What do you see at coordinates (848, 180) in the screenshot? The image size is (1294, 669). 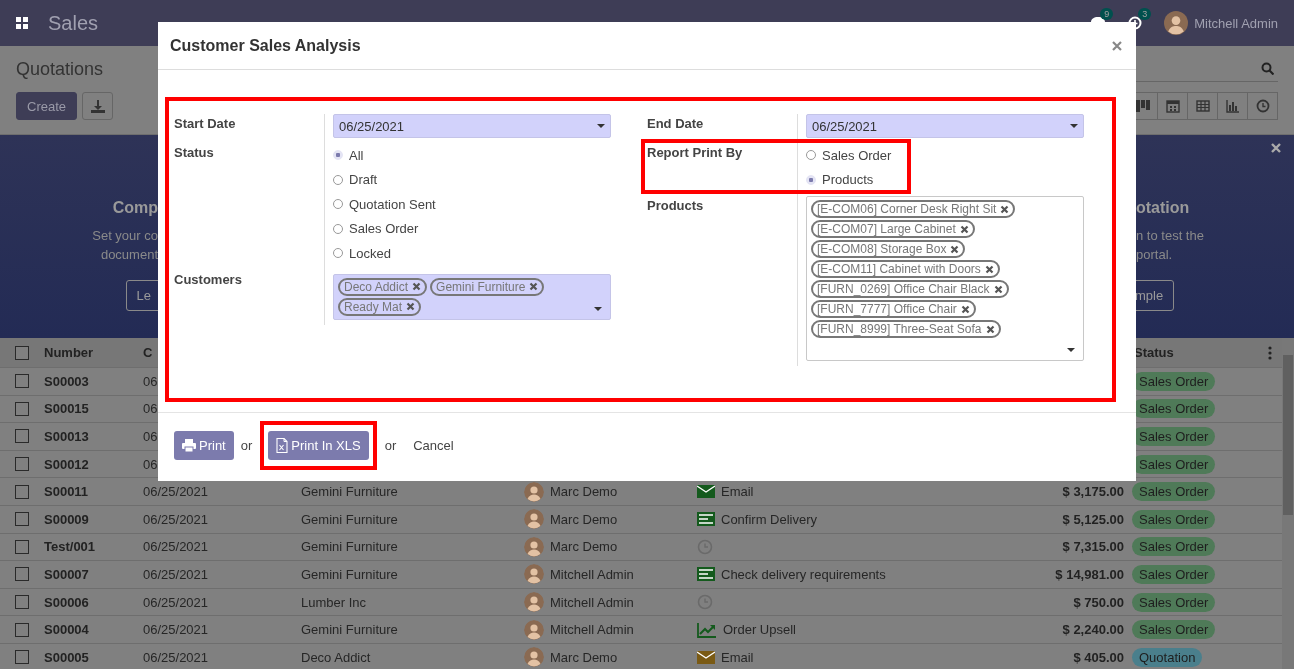 I see `radio-label: Products` at bounding box center [848, 180].